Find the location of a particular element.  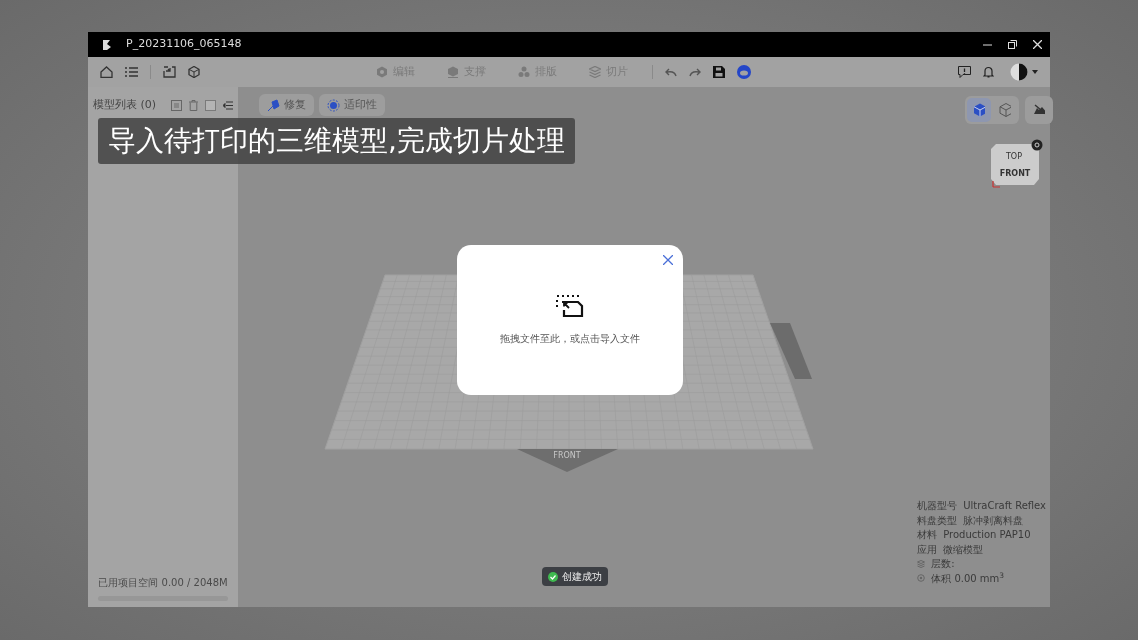

window-title: P_20231106_065148 is located at coordinates (184, 44).